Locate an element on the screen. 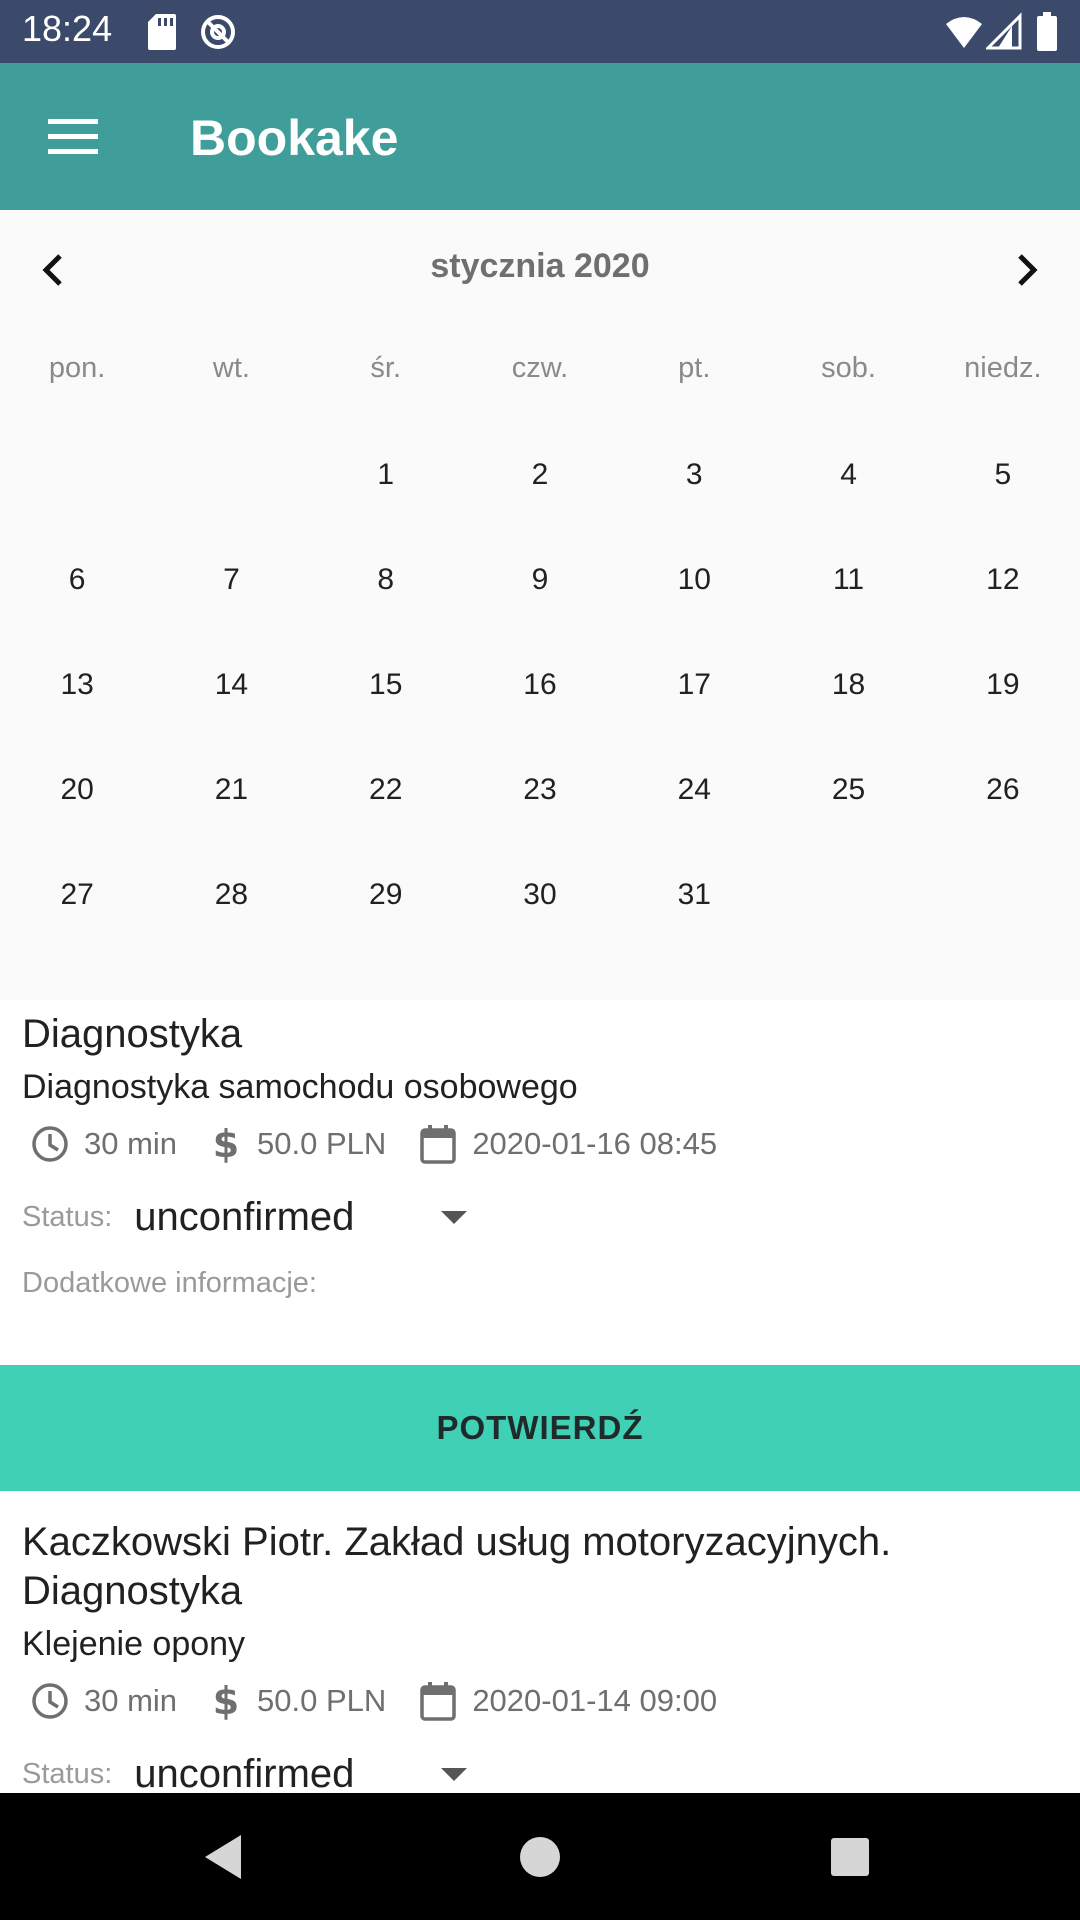  calendar-day: 12 is located at coordinates (1003, 612).